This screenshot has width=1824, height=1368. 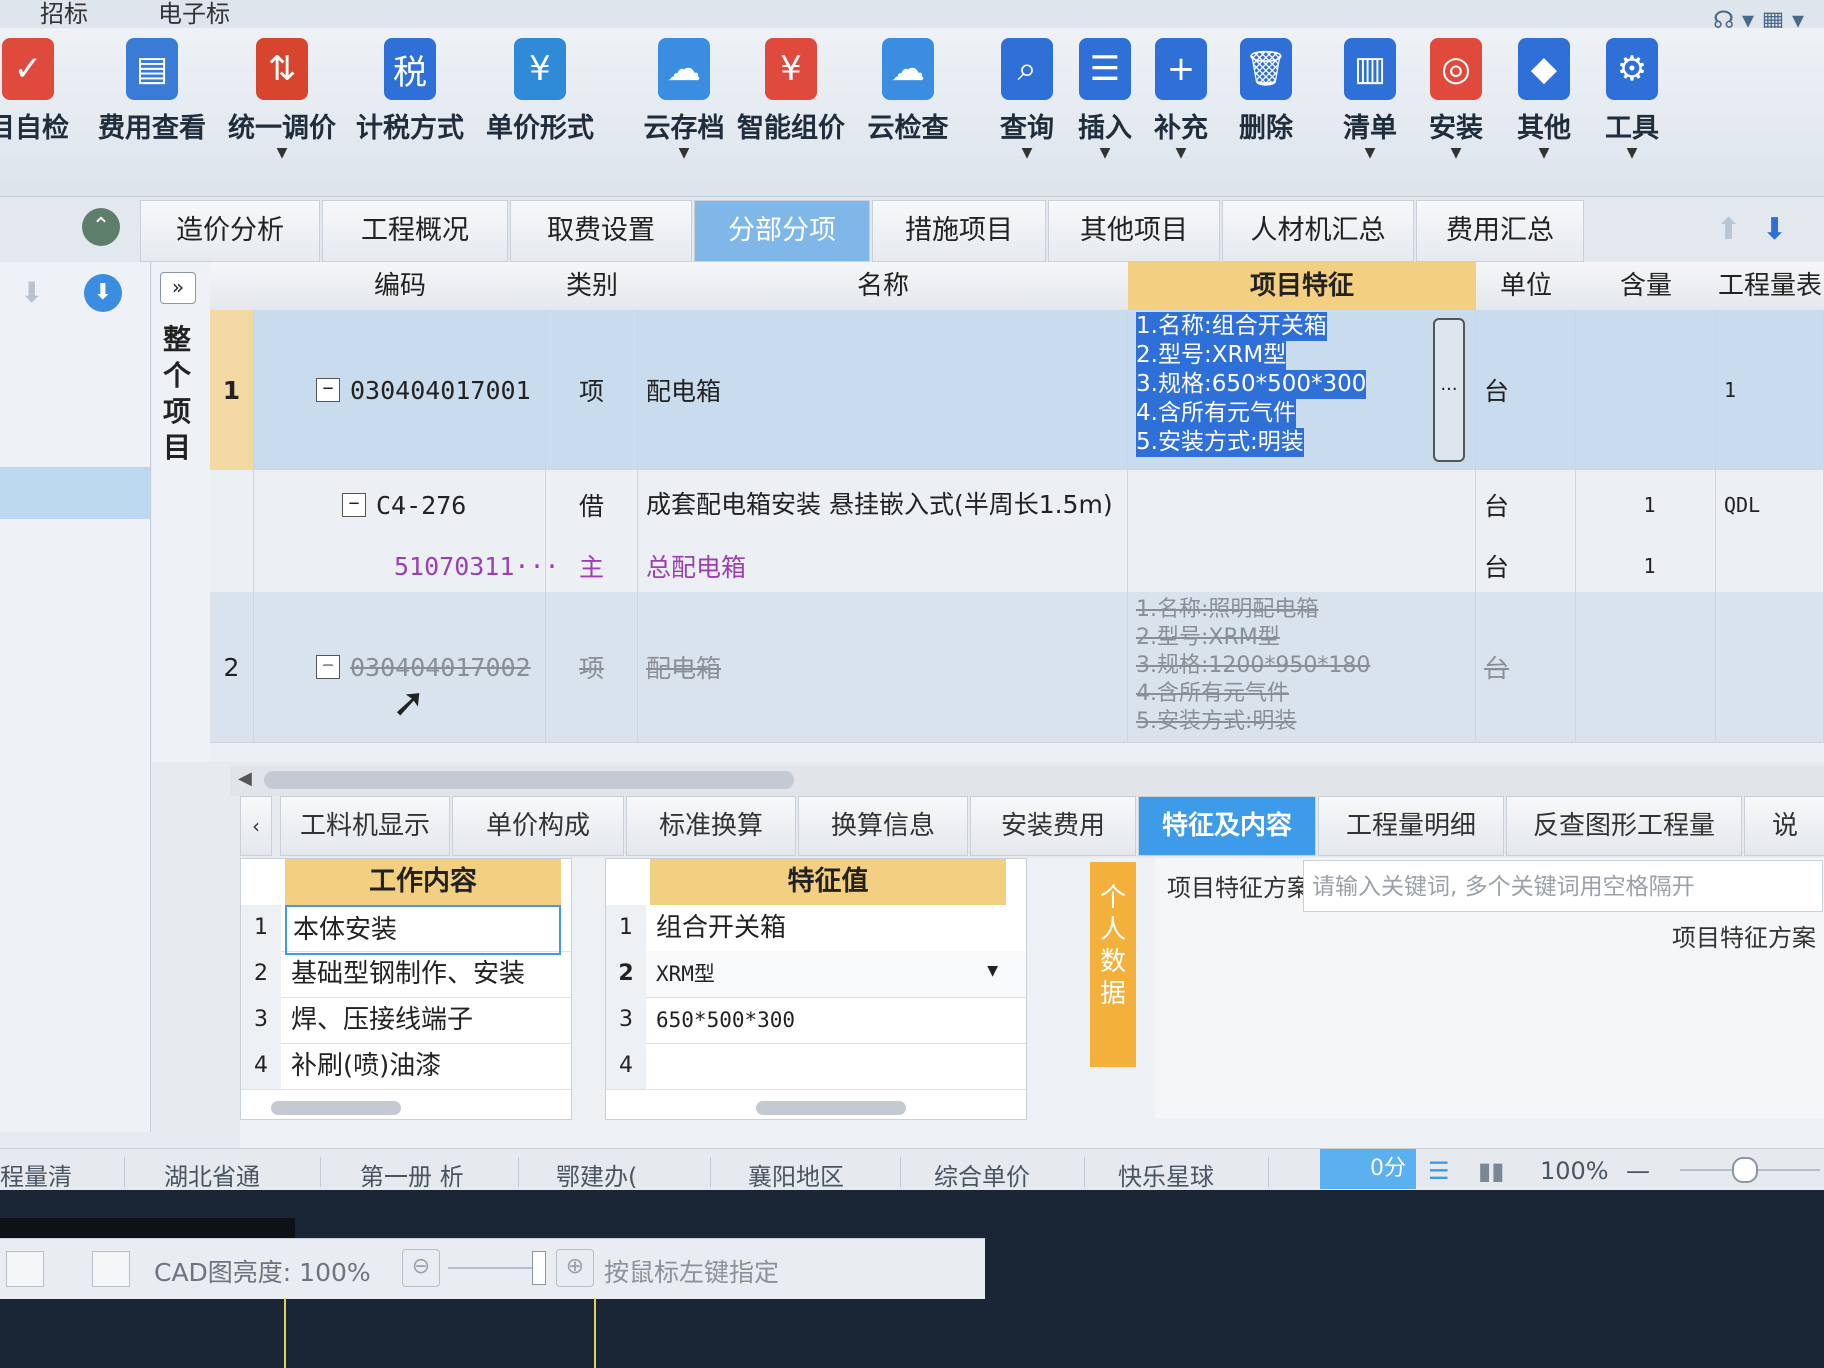 I want to click on list-view-icon: ☰, so click(x=1439, y=1171).